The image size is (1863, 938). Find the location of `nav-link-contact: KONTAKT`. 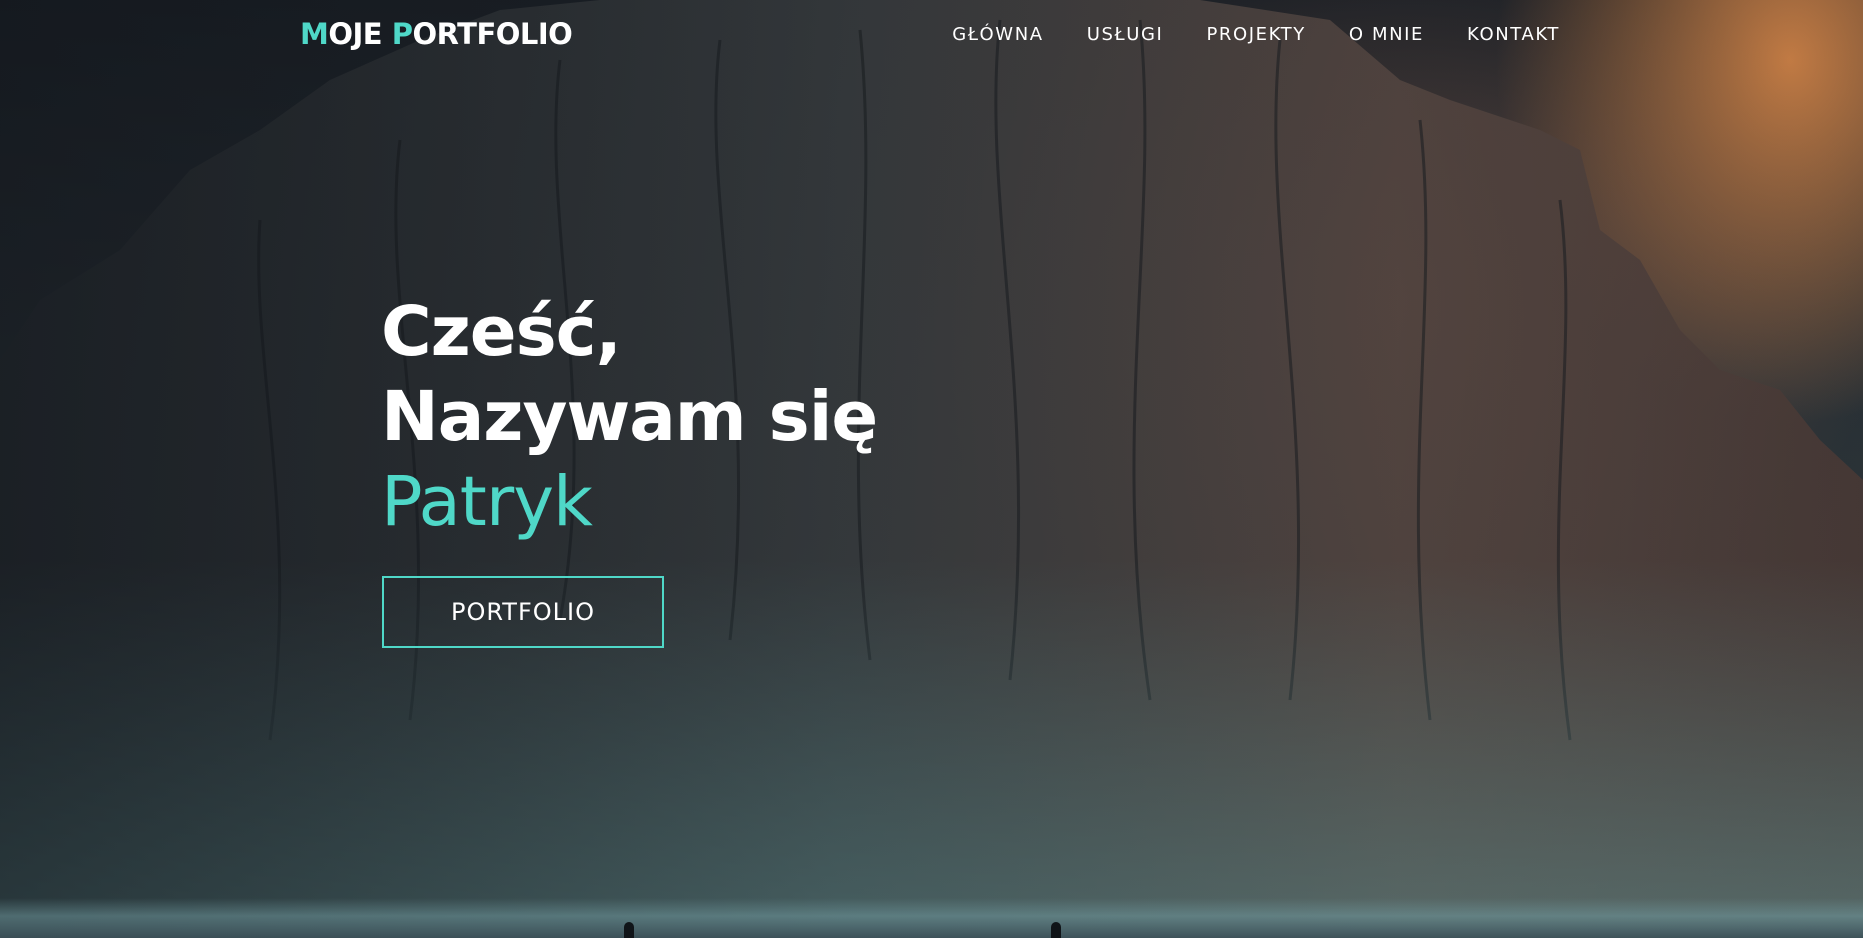

nav-link-contact: KONTAKT is located at coordinates (1513, 34).